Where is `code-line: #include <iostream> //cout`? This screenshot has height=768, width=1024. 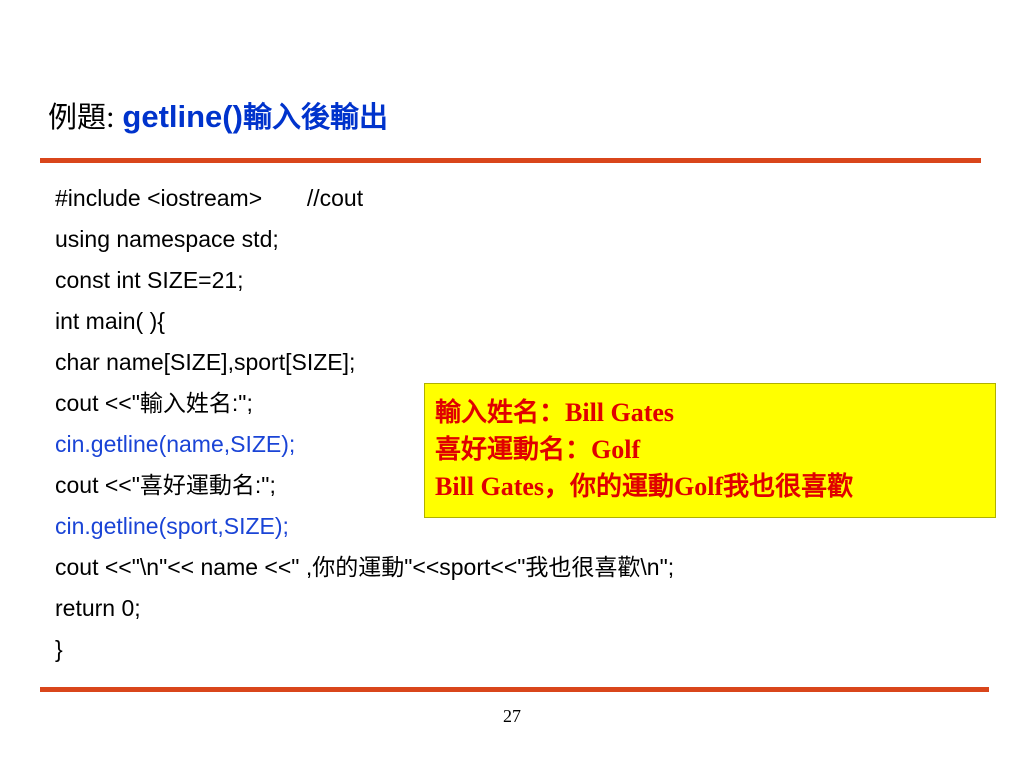
code-line: #include <iostream> //cout is located at coordinates (209, 198).